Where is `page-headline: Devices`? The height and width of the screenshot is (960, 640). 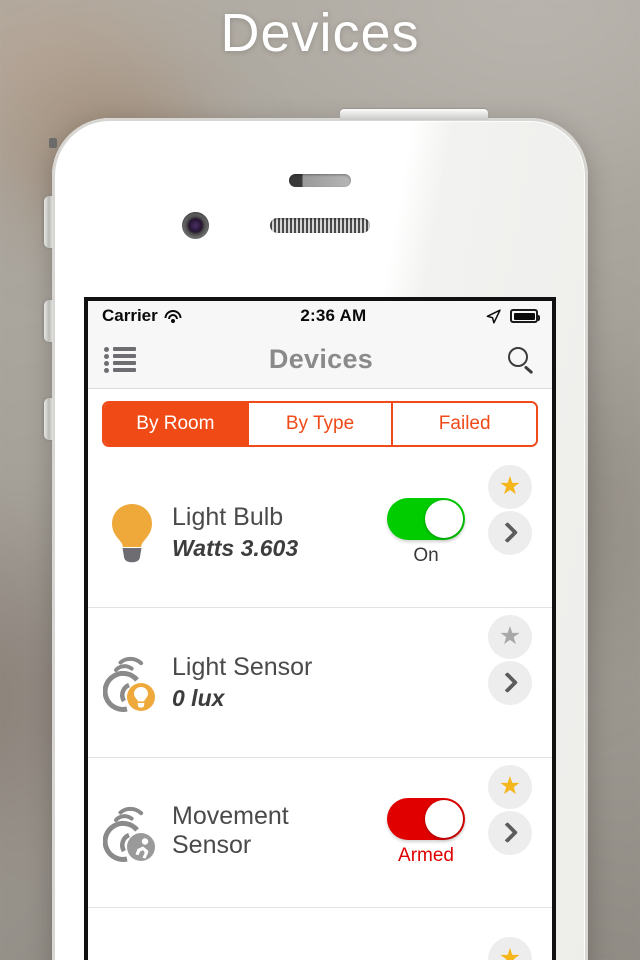
page-headline: Devices is located at coordinates (320, 33).